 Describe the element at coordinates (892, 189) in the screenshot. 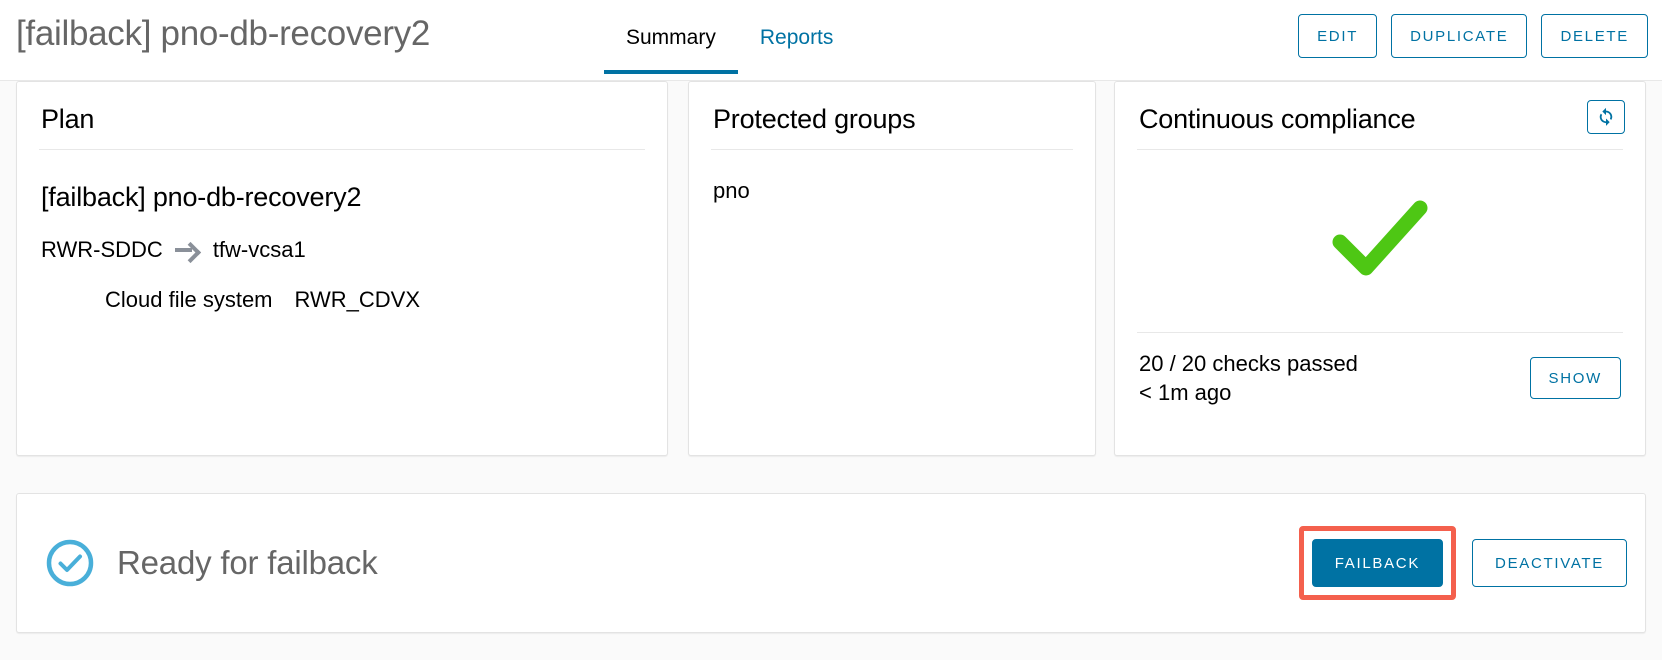

I see `protected-groups-card-body: pno` at that location.